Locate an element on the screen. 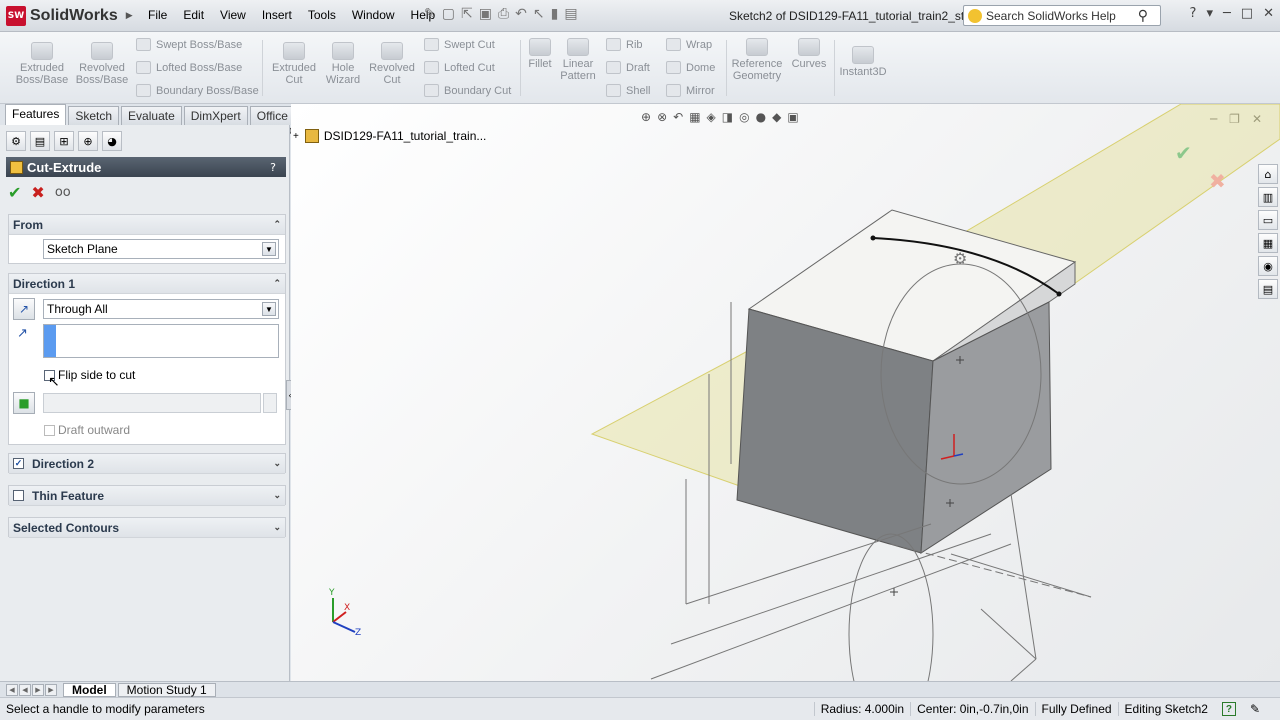 This screenshot has width=1280, height=720. drag-handle-icon: ⚙ is located at coordinates (960, 258).